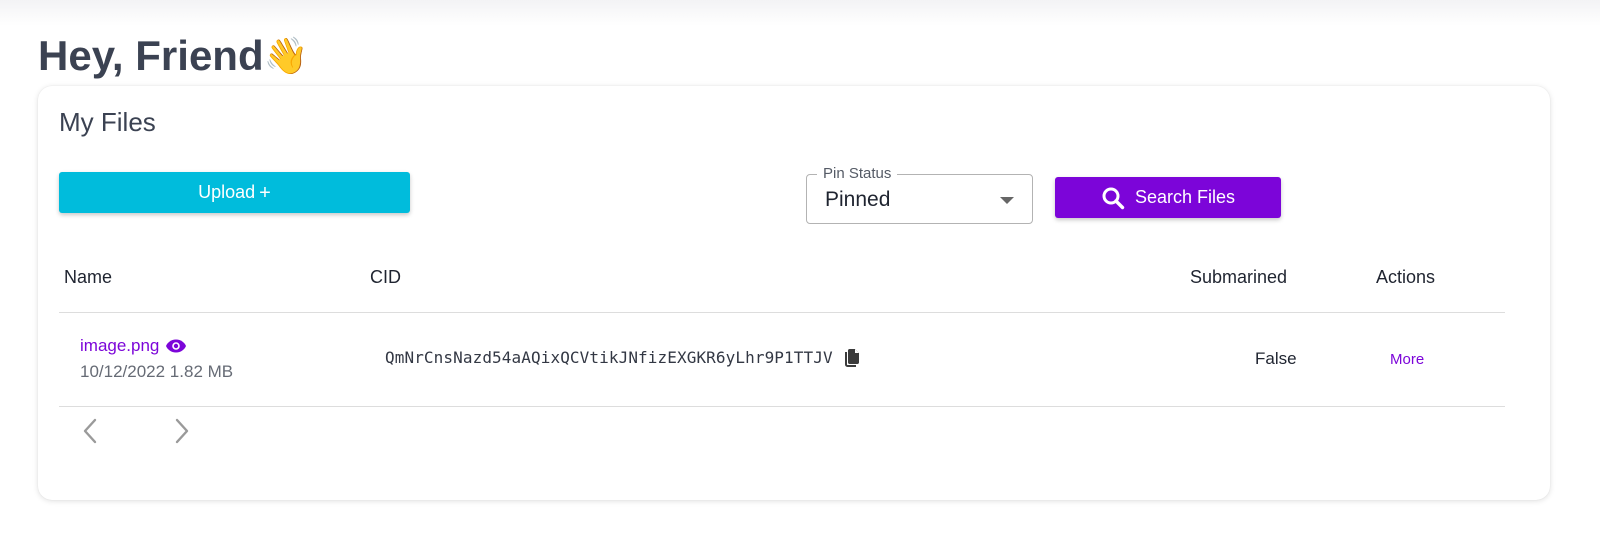 Image resolution: width=1600 pixels, height=544 pixels. I want to click on pin-status-select: Pin Status Pinned, so click(919, 194).